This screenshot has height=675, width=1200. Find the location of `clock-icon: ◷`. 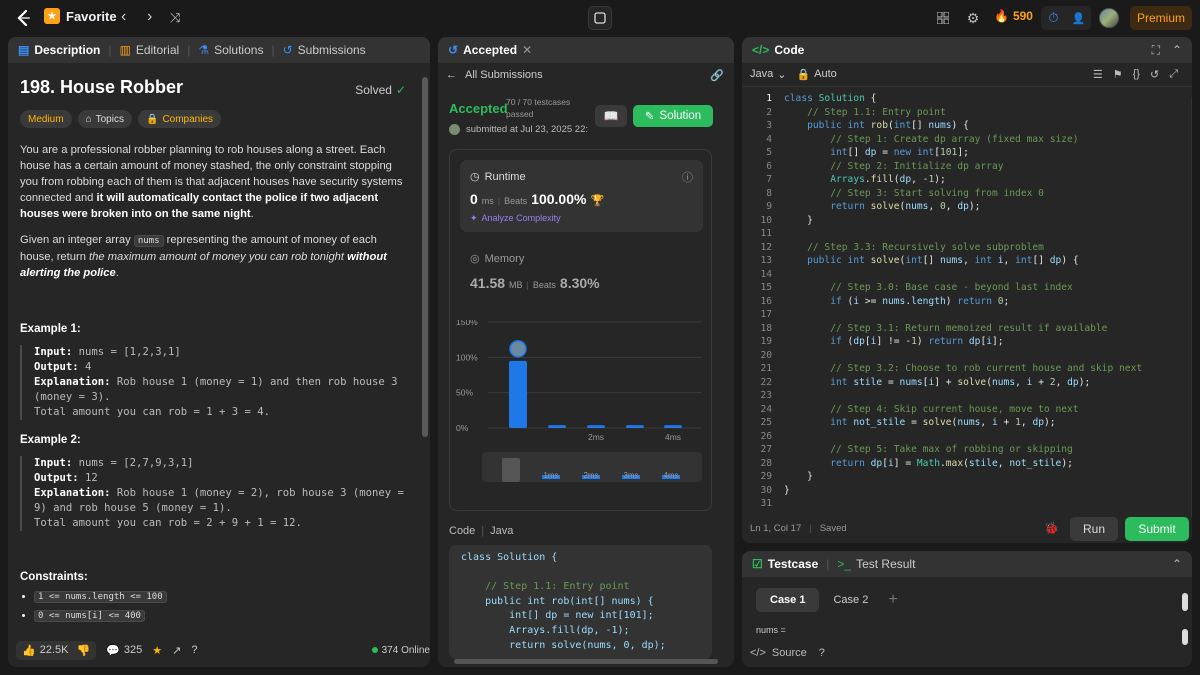

clock-icon: ◷ is located at coordinates (475, 177).